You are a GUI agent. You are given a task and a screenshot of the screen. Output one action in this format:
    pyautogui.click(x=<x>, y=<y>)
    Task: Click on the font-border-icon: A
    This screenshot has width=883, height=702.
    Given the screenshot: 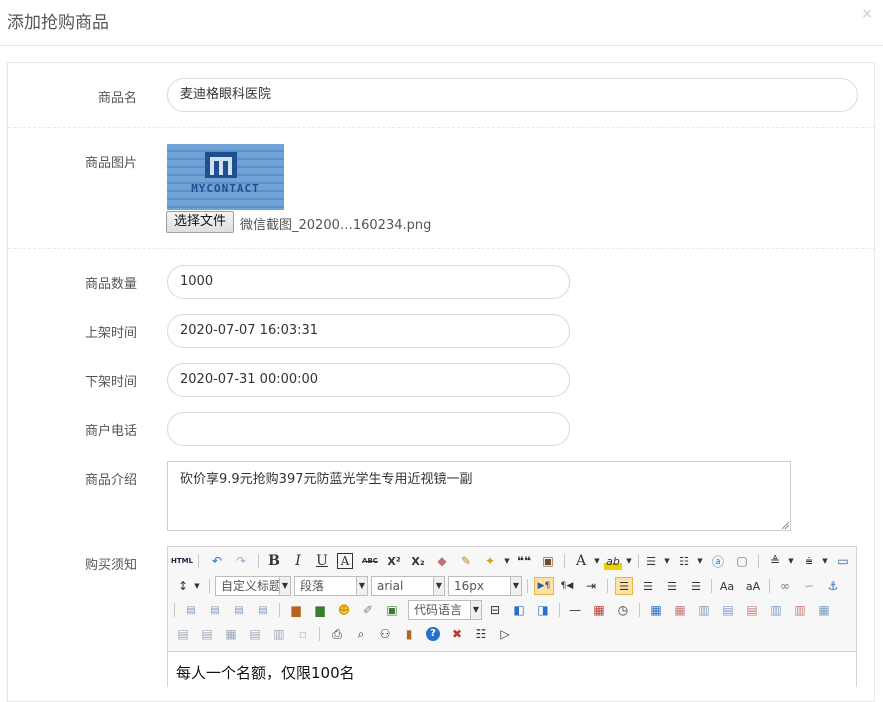 What is the action you would take?
    pyautogui.click(x=345, y=561)
    